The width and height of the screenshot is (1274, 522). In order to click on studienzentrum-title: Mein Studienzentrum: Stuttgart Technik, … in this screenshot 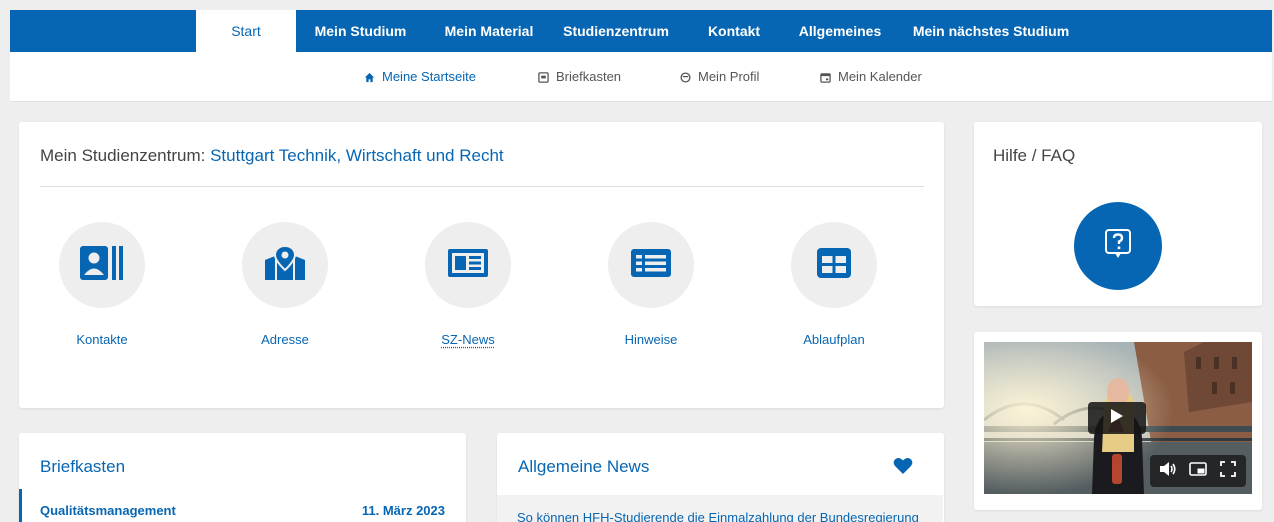, I will do `click(272, 156)`.